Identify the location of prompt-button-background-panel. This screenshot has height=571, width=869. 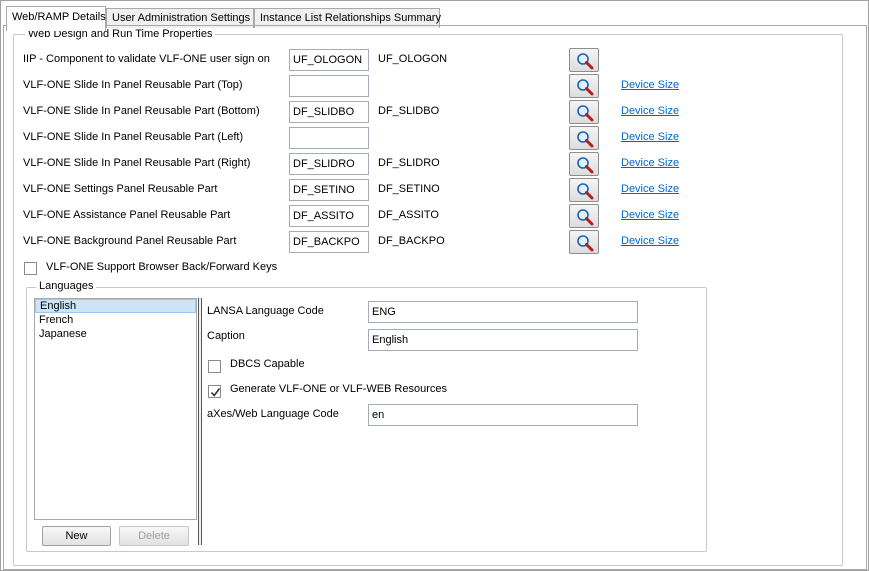
(584, 242).